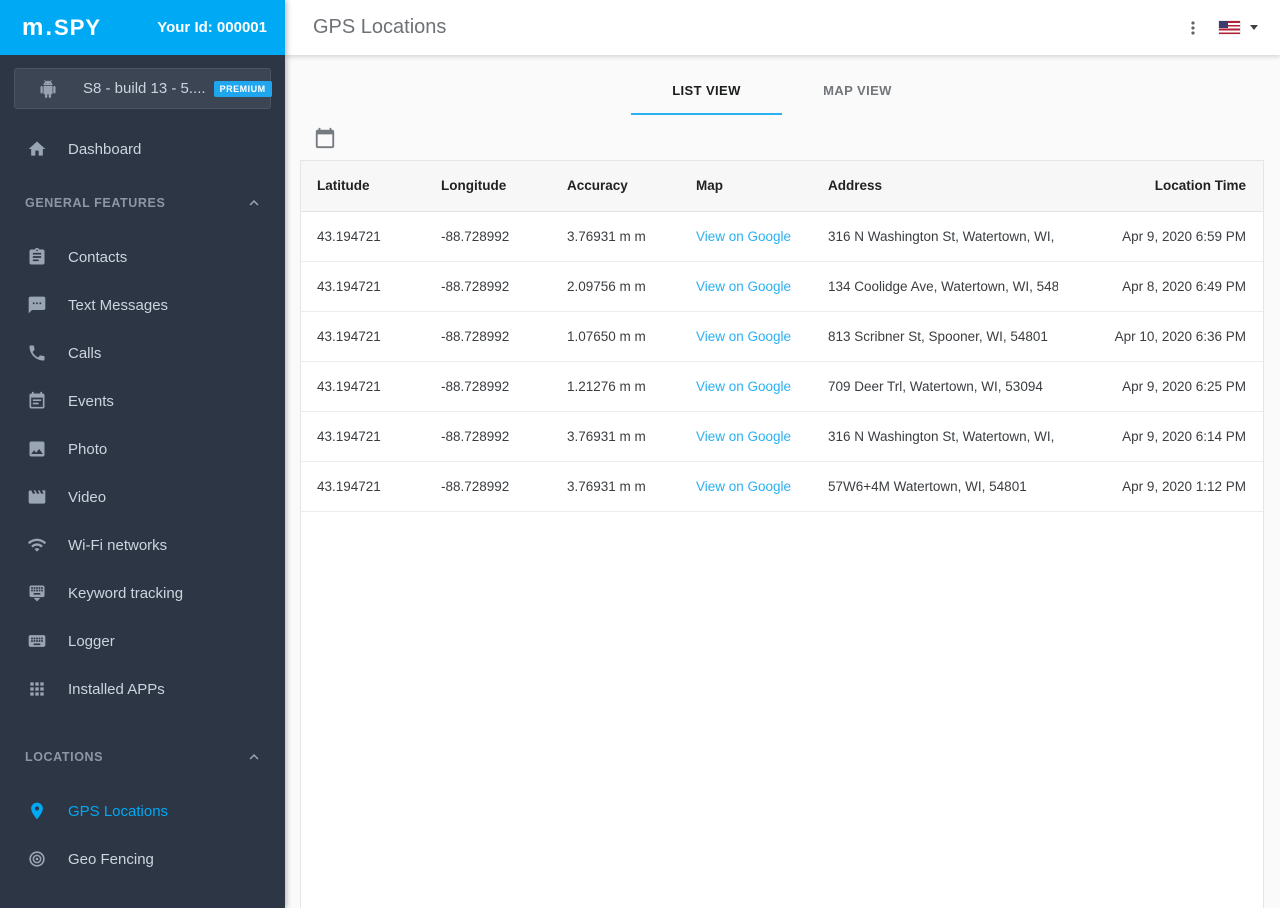  Describe the element at coordinates (37, 689) in the screenshot. I see `apps-grid-icon` at that location.